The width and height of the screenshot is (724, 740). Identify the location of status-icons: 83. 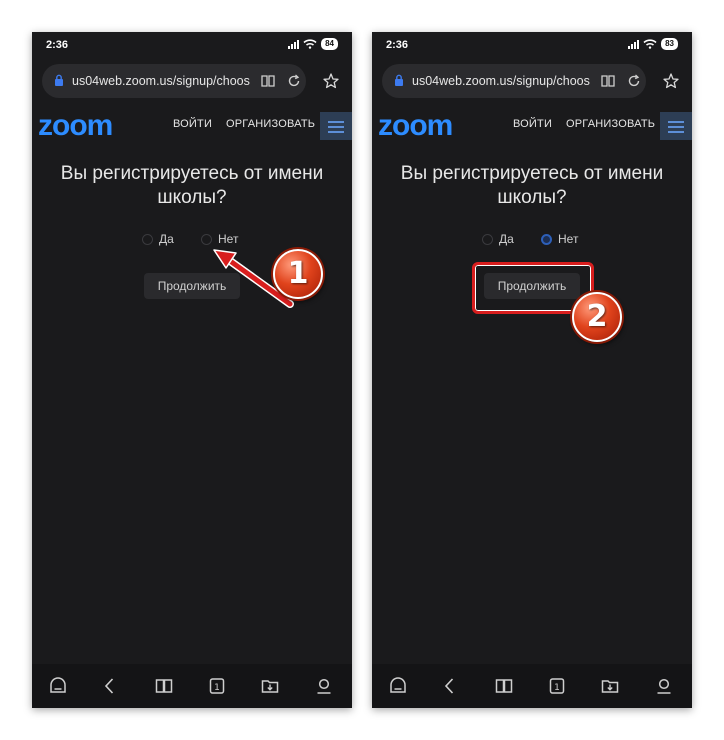
(653, 44).